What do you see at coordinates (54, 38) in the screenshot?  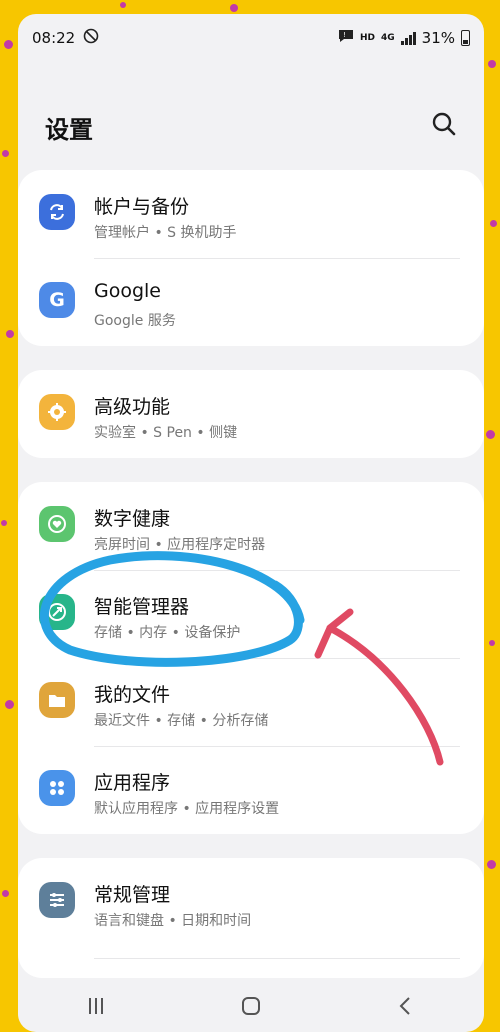 I see `status-time: 08:22` at bounding box center [54, 38].